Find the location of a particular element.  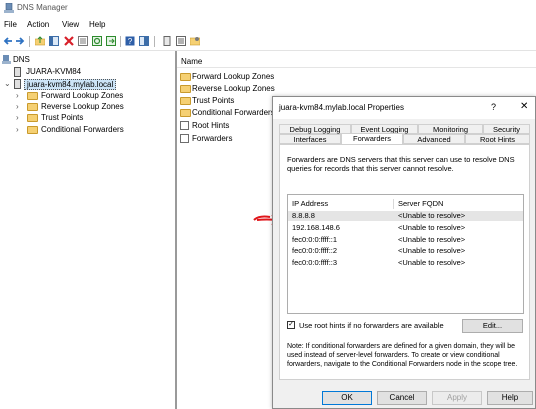

forwarder-ip: 8.8.8.8 is located at coordinates (303, 215).